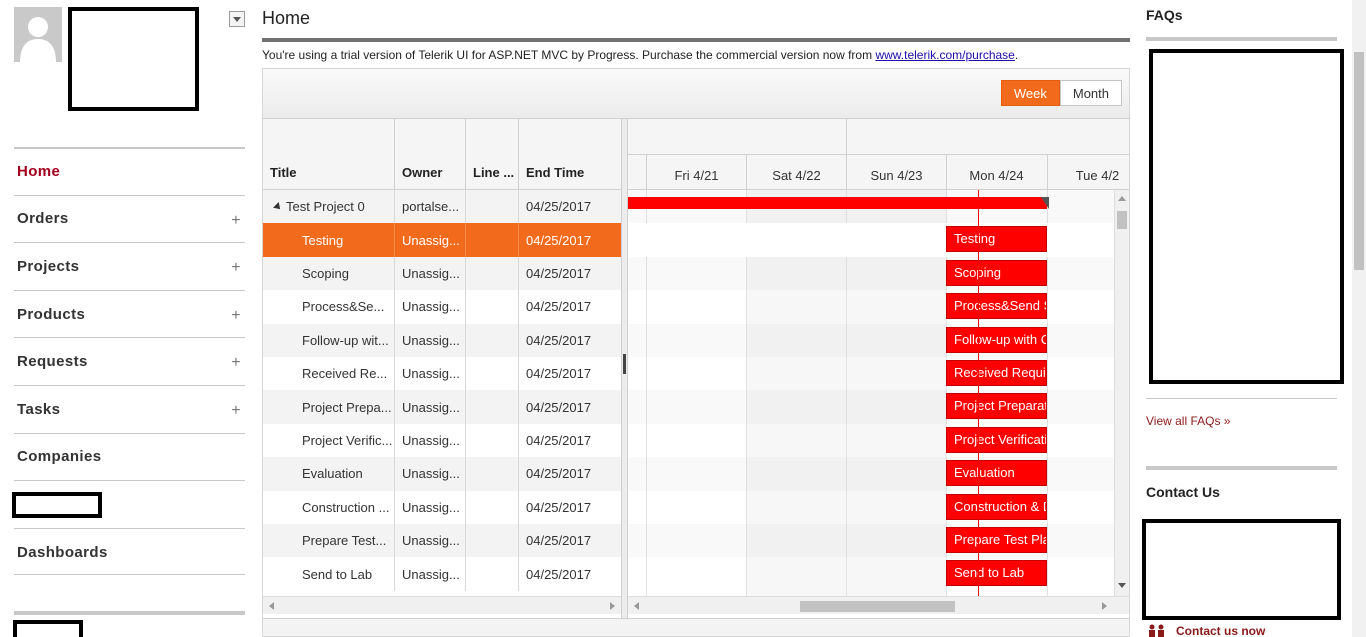  I want to click on nav-item-dashboards: Dashboards, so click(129, 551).